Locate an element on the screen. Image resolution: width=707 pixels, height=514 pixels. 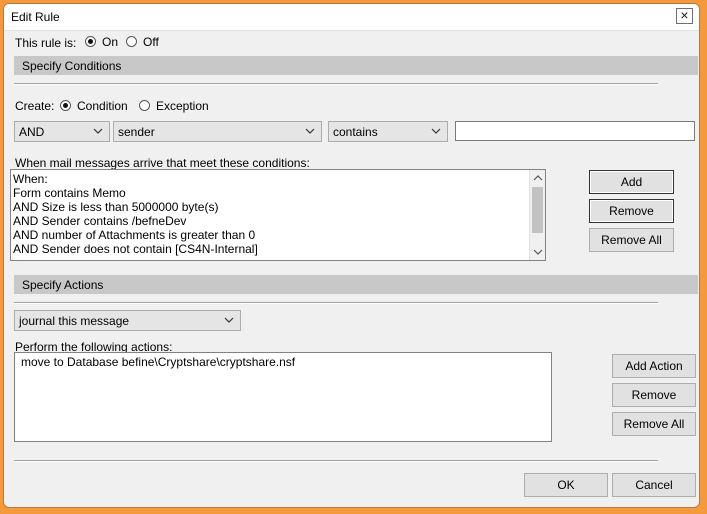
cancel-button: Cancel is located at coordinates (654, 485).